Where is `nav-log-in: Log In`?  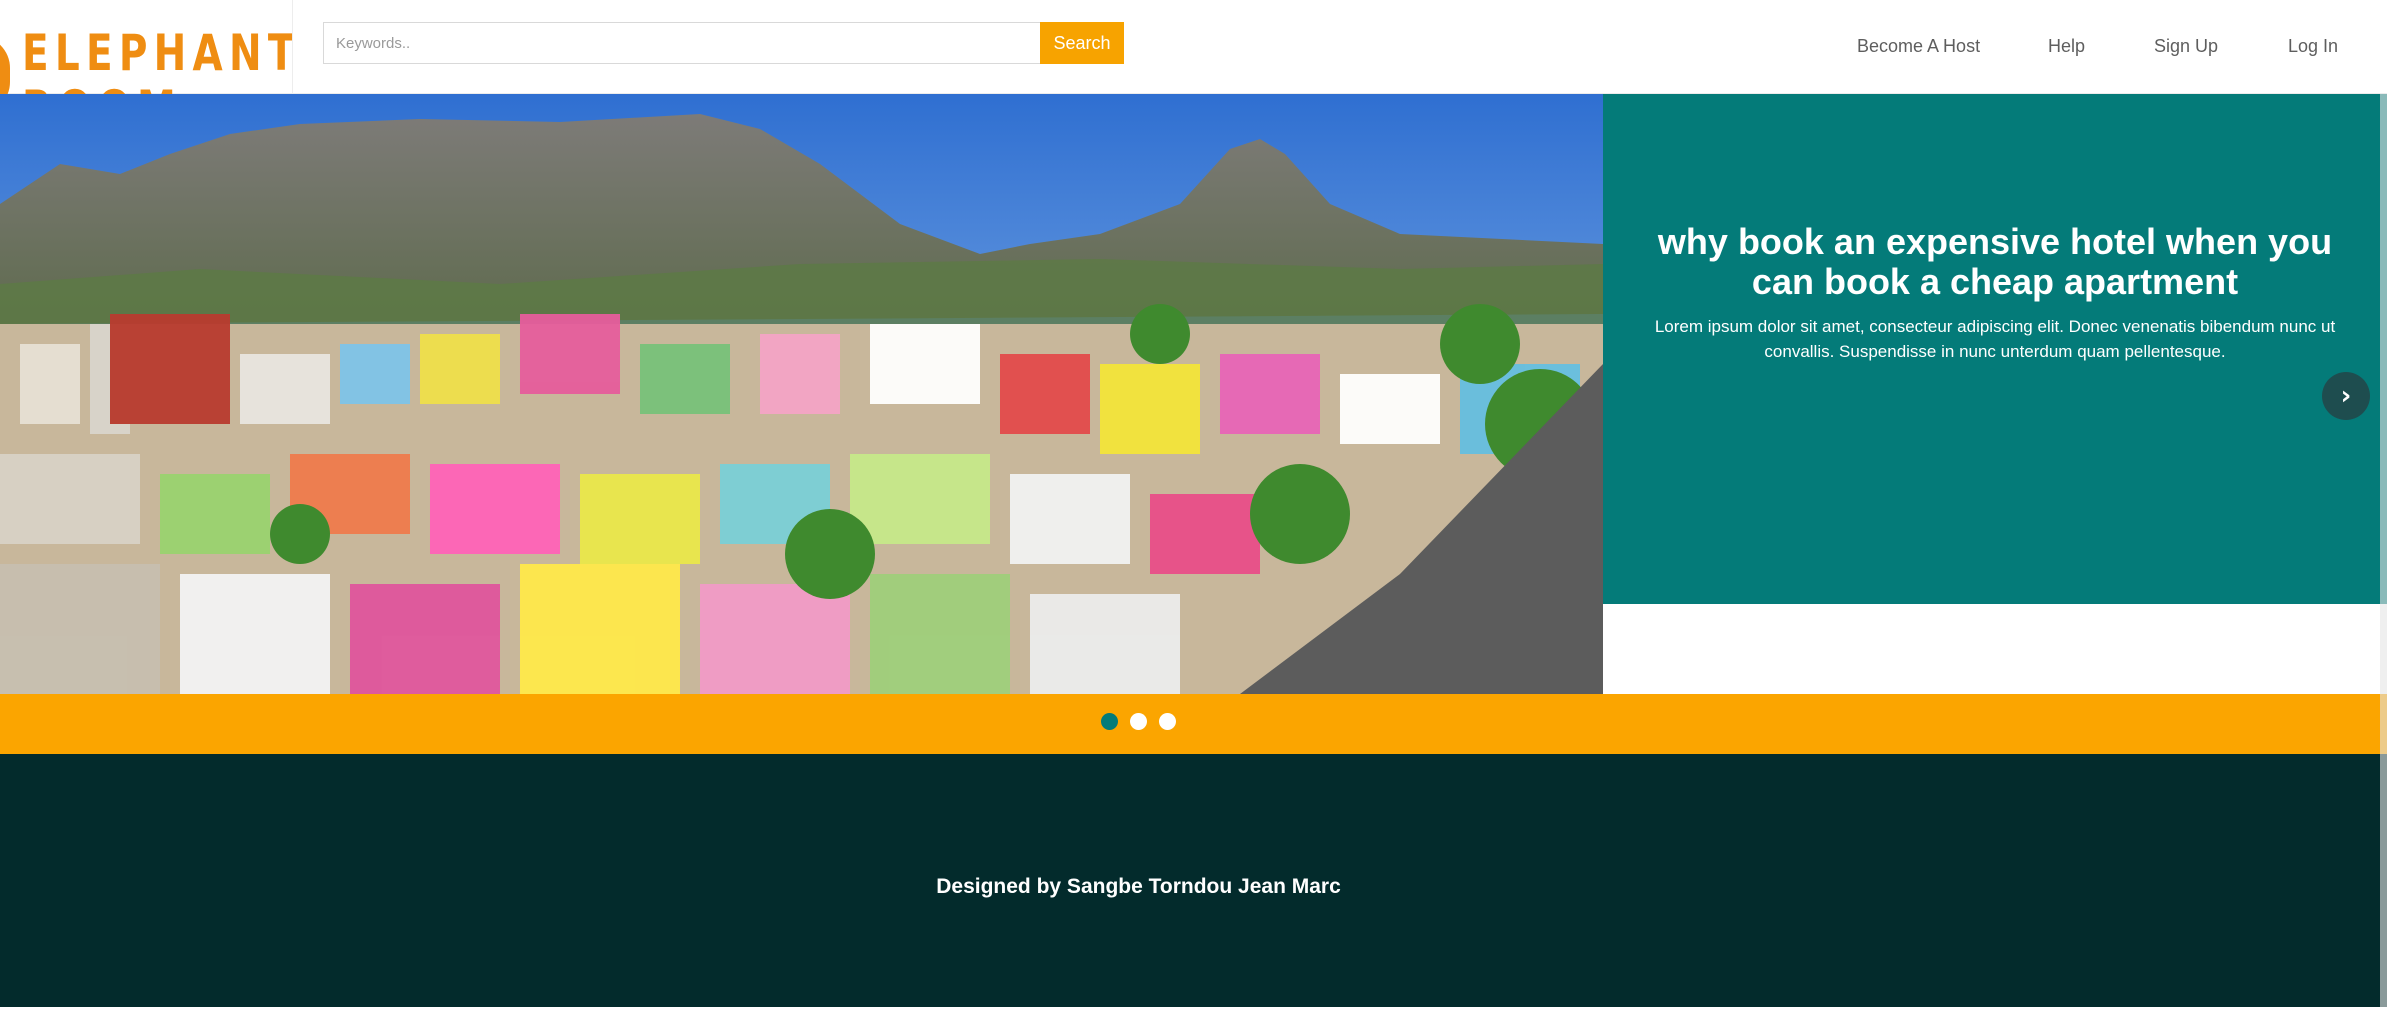
nav-log-in: Log In is located at coordinates (2313, 46).